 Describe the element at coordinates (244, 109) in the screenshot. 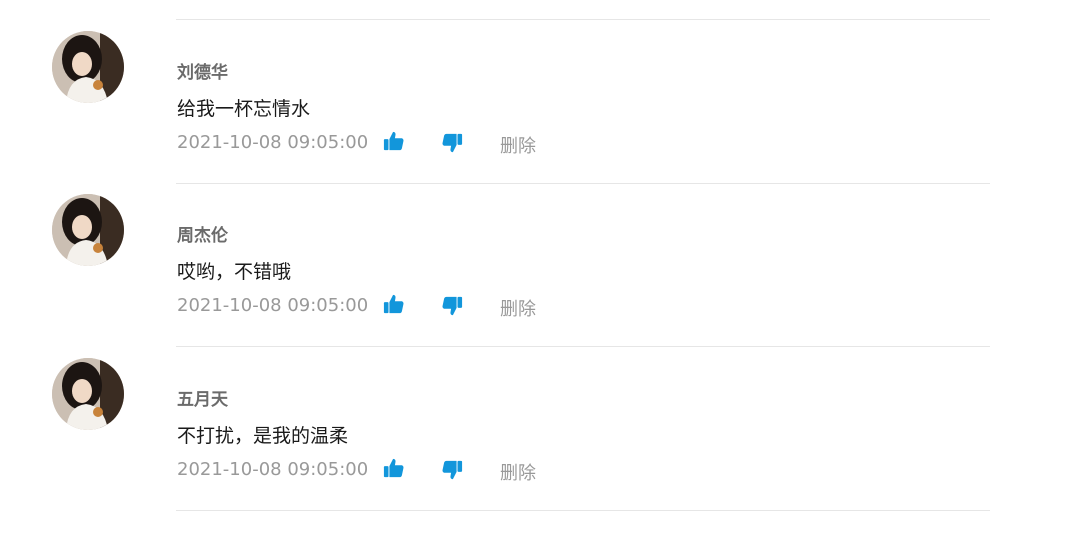

I see `comment-text: 给我一杯忘情水` at that location.